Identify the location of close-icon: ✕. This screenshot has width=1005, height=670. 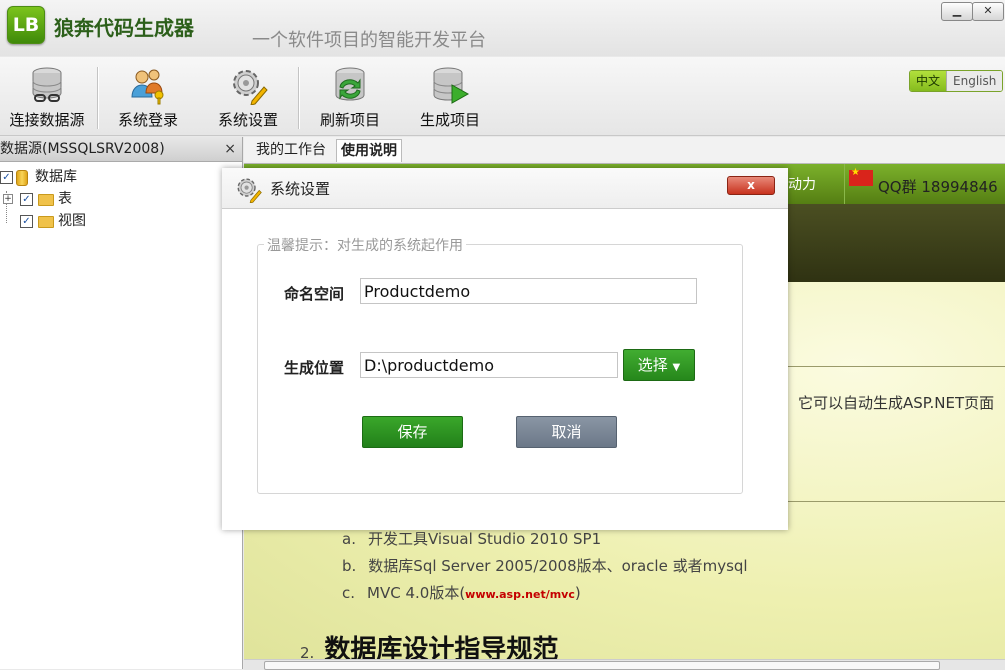
(988, 10).